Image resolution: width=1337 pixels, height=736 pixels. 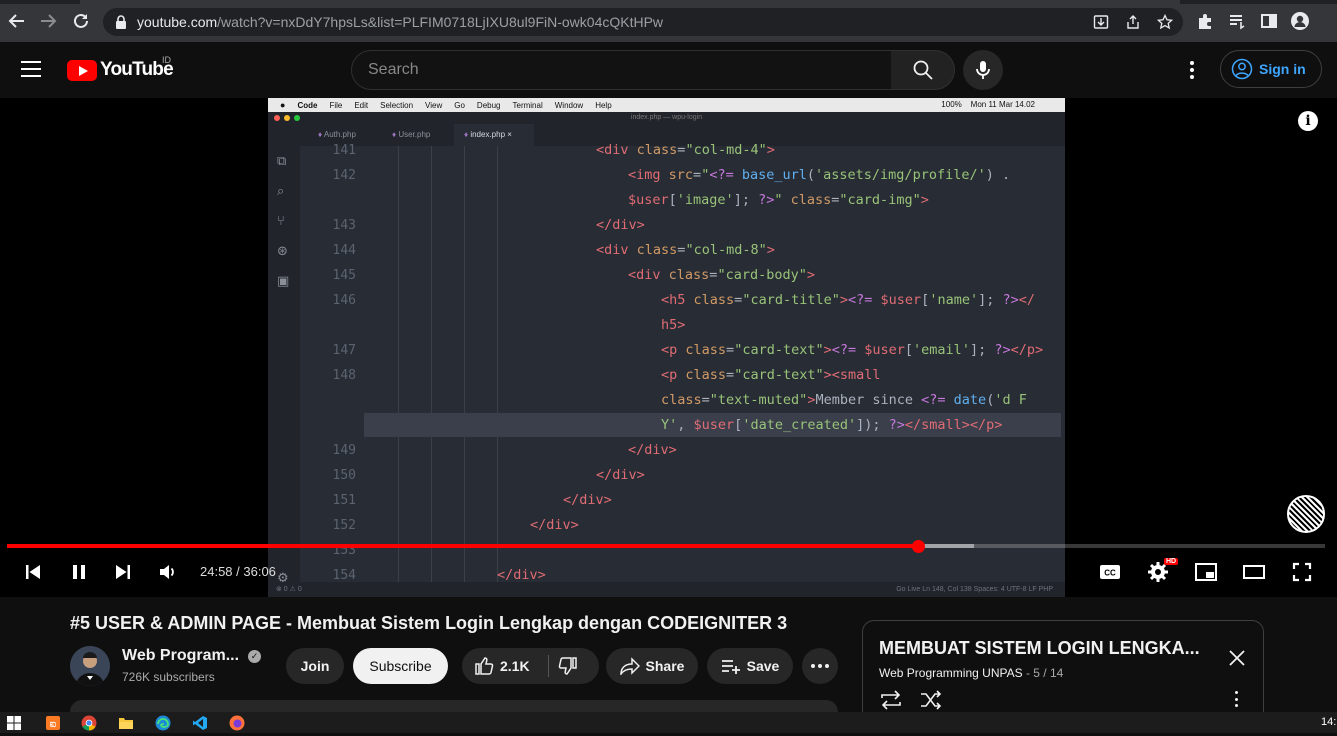 What do you see at coordinates (397, 105) in the screenshot?
I see `menubar-item: Selection` at bounding box center [397, 105].